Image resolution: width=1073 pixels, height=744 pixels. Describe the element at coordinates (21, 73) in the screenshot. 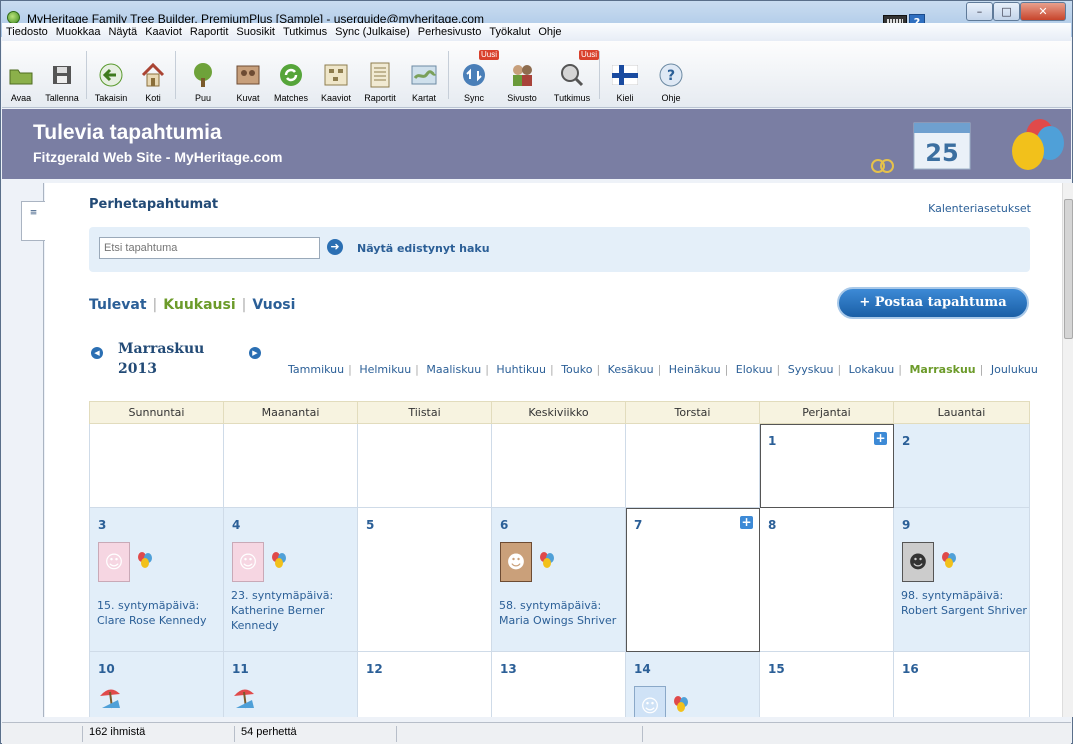

I see `toolbar-open-button: Avaa` at that location.